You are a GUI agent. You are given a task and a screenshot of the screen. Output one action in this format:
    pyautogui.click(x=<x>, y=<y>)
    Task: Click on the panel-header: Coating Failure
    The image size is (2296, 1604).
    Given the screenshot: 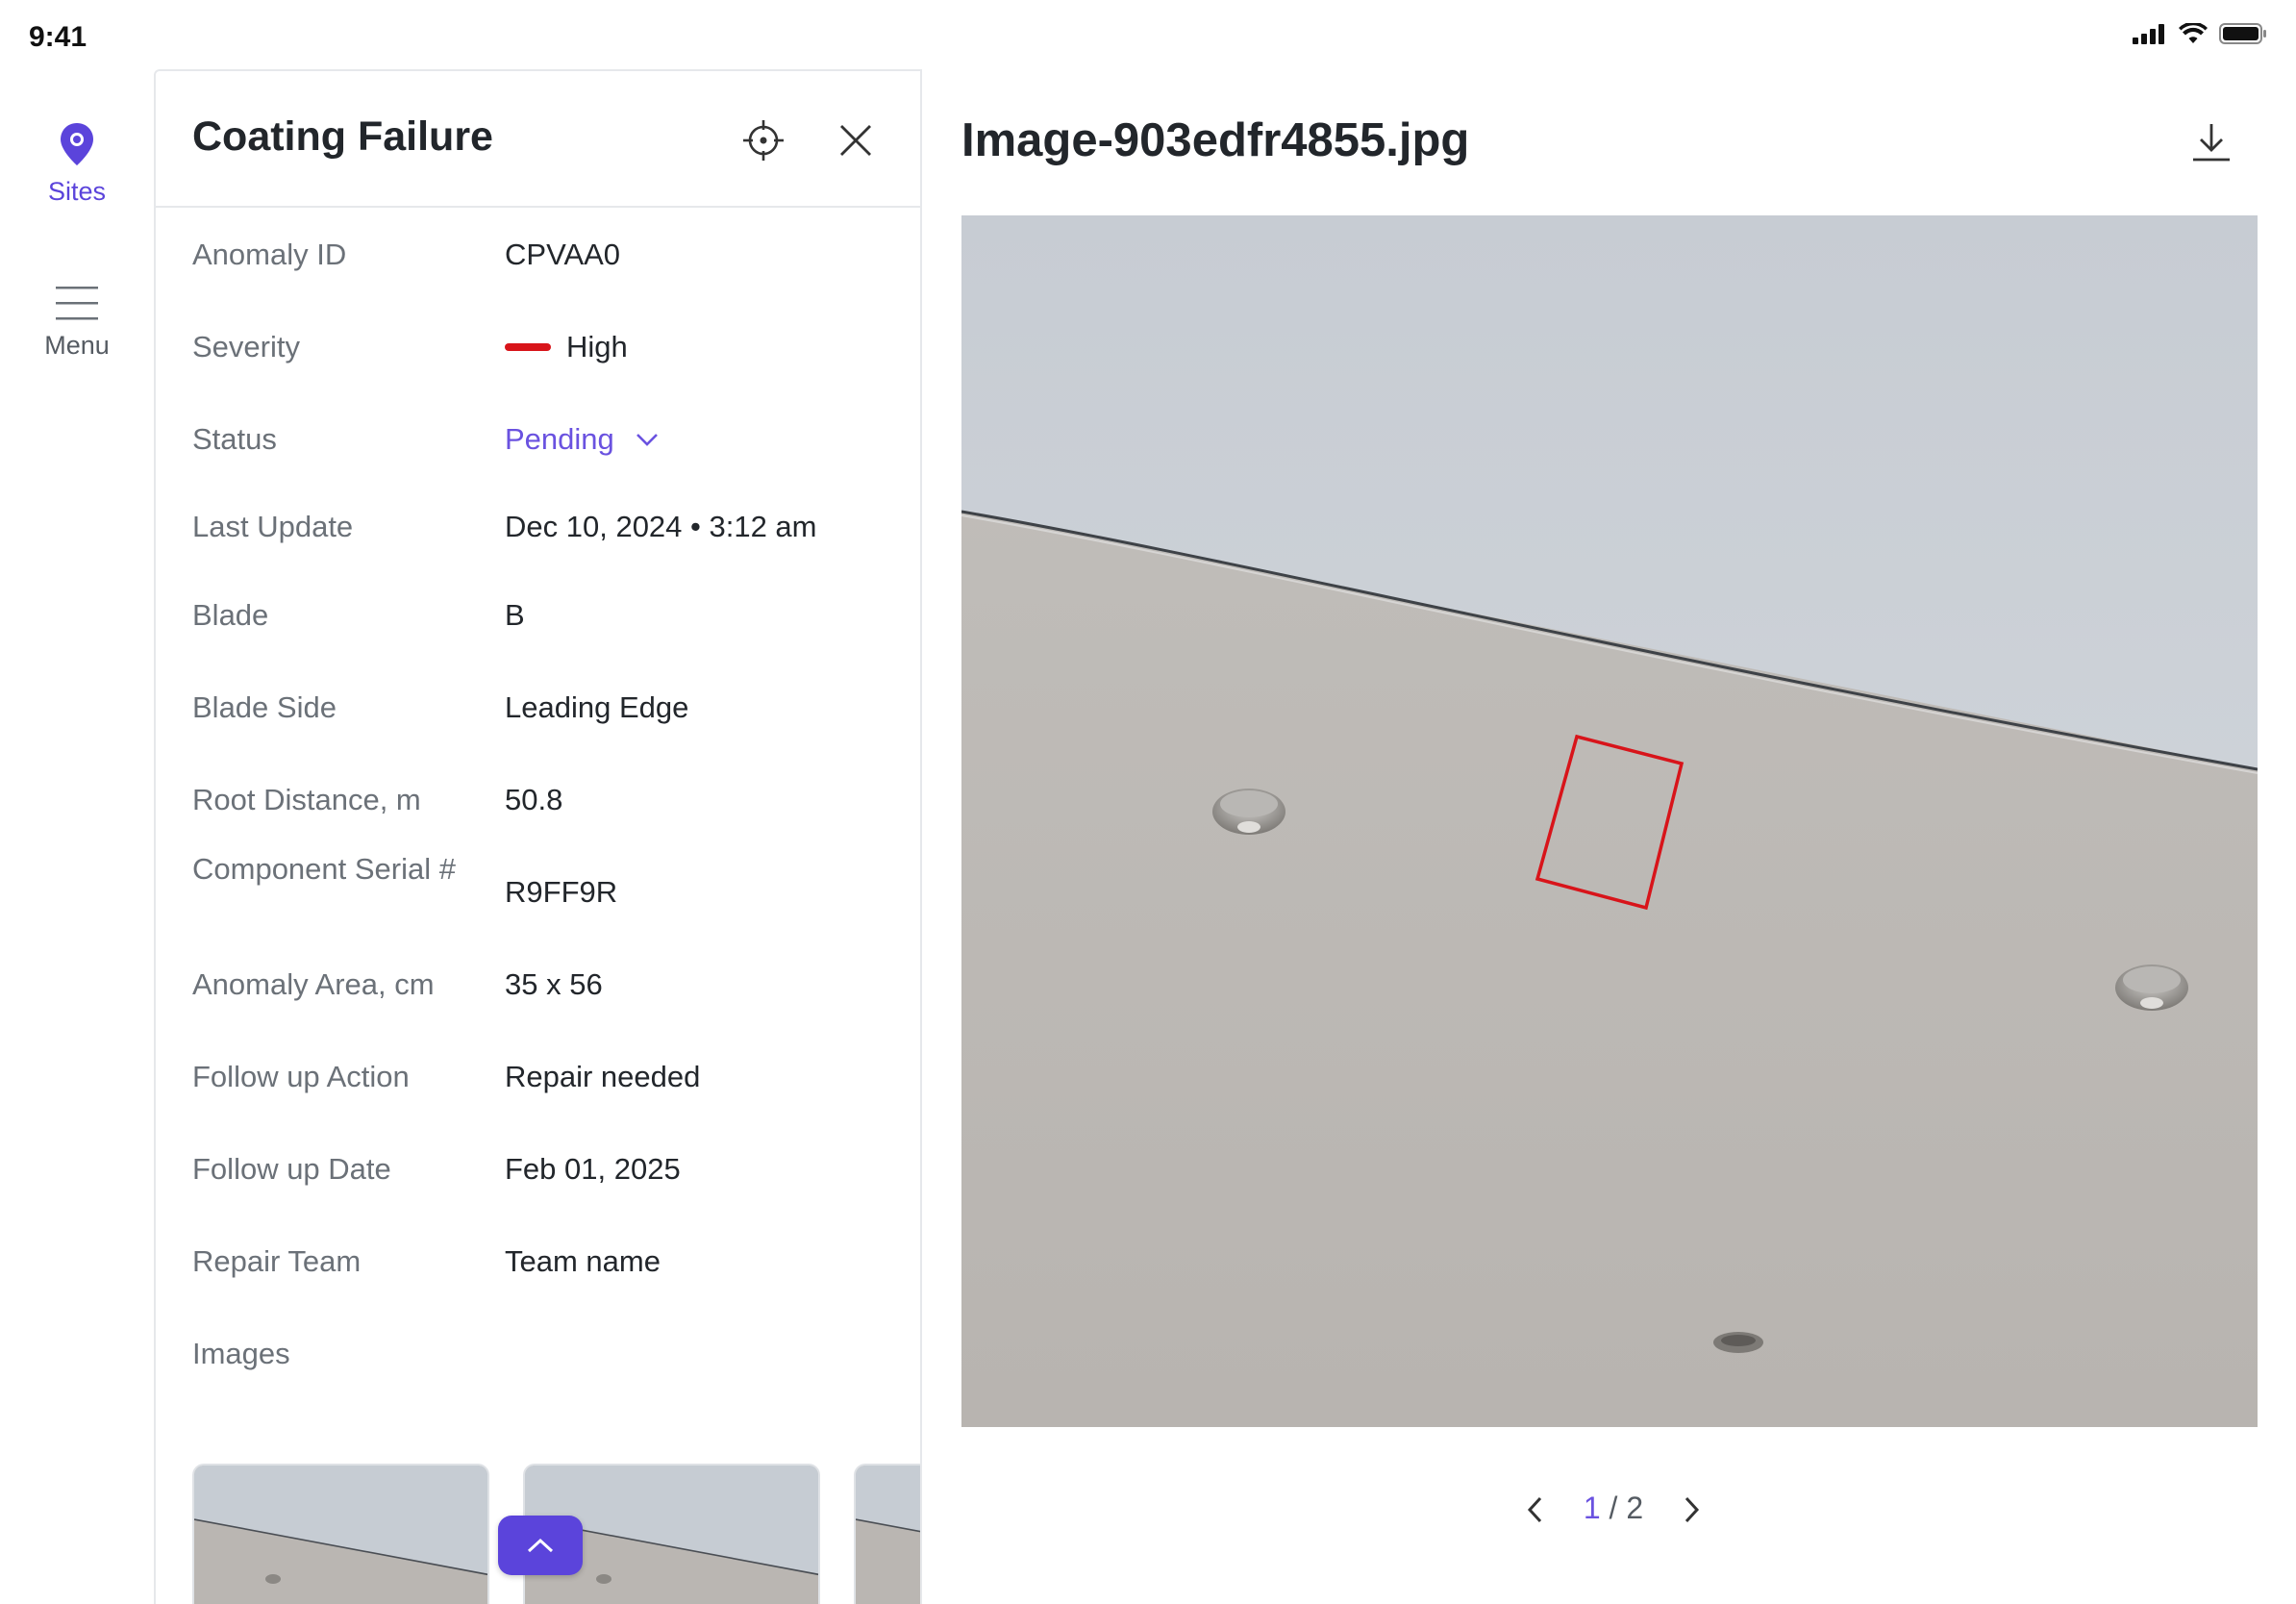 What is the action you would take?
    pyautogui.click(x=538, y=139)
    